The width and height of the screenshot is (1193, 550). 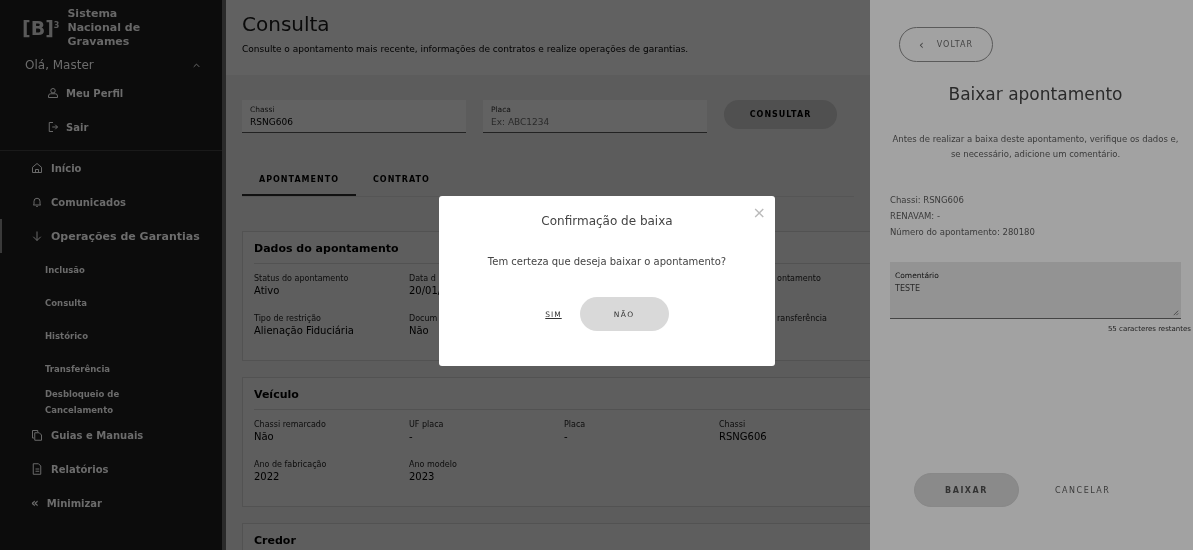 What do you see at coordinates (267, 290) in the screenshot?
I see `field-value: Ativo` at bounding box center [267, 290].